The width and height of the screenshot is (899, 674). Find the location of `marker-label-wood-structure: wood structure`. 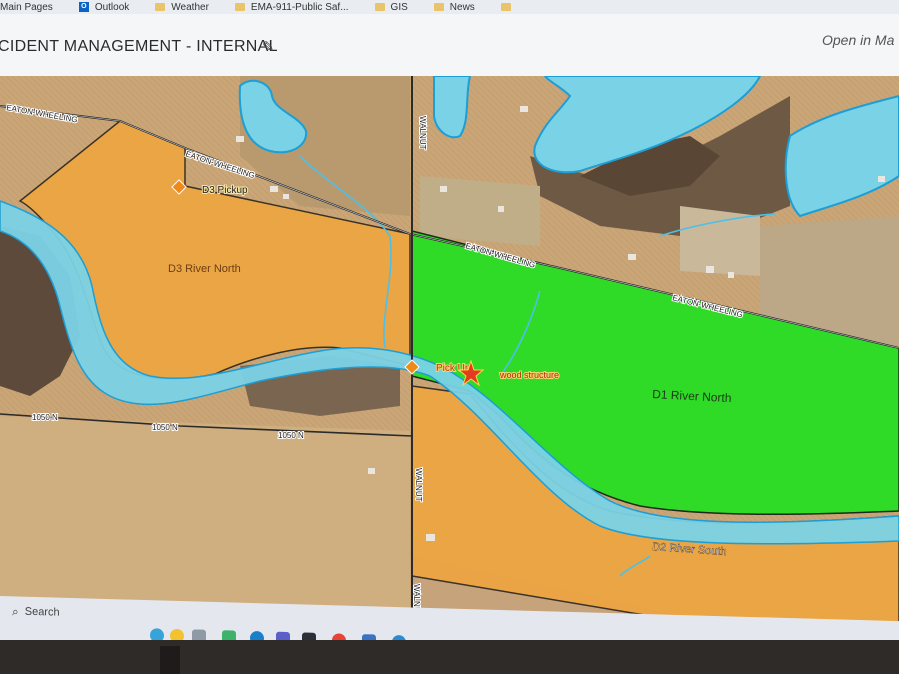

marker-label-wood-structure: wood structure is located at coordinates (529, 375).